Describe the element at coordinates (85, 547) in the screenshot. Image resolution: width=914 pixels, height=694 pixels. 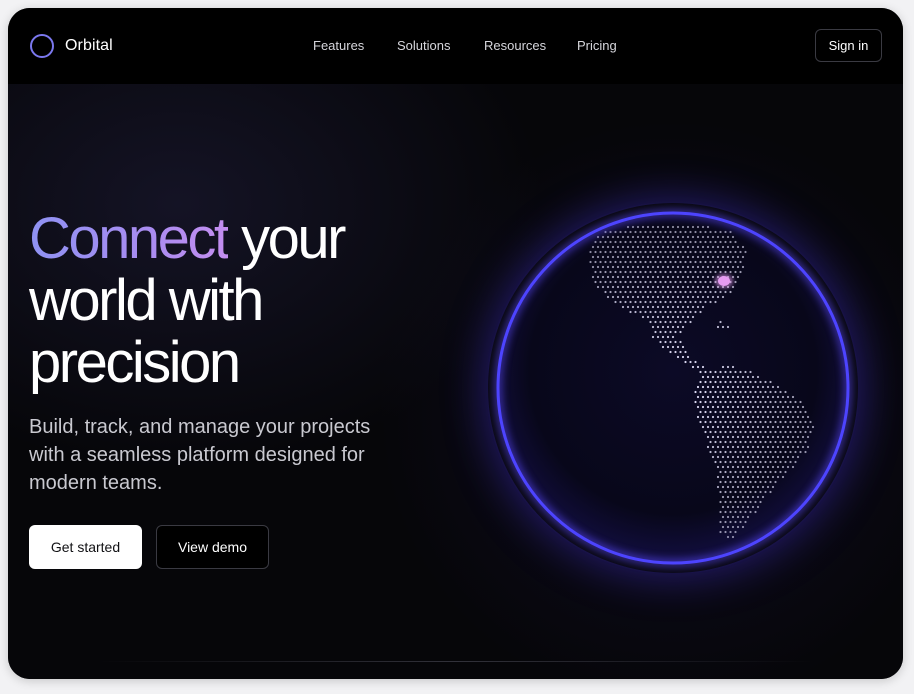
I see `get-started-button: Get started` at that location.